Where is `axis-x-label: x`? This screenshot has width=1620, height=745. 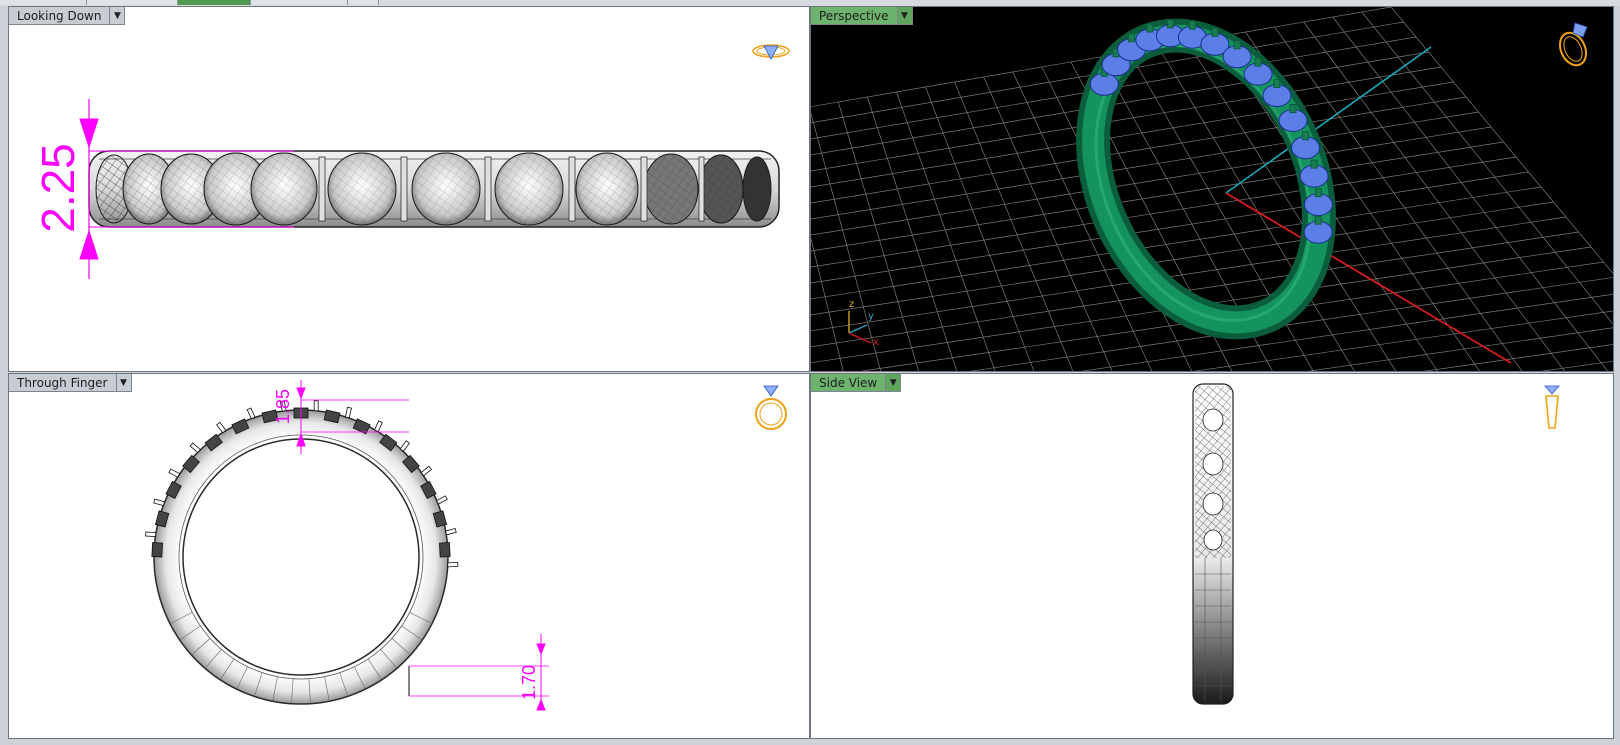
axis-x-label: x is located at coordinates (876, 342).